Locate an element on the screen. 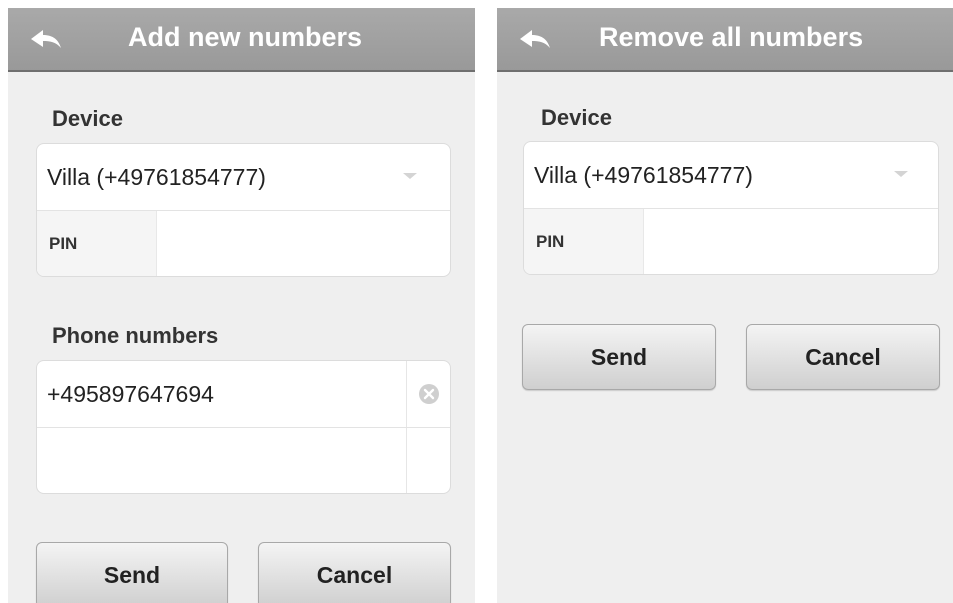 This screenshot has height=603, width=953. clear-x-icon is located at coordinates (429, 394).